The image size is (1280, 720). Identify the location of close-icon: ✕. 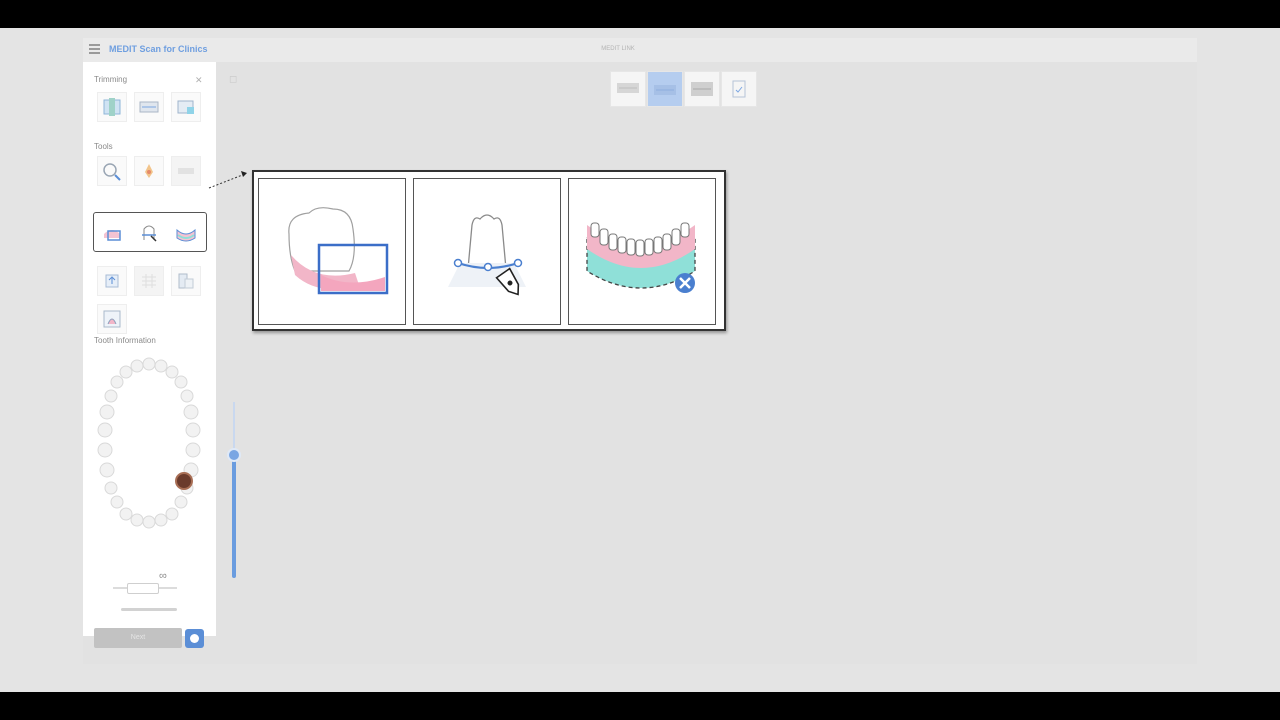
(199, 80).